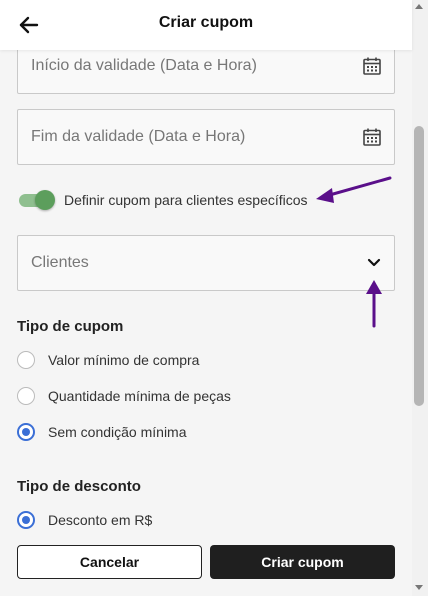 The width and height of the screenshot is (428, 596). What do you see at coordinates (419, 266) in the screenshot?
I see `scroll-thumb` at bounding box center [419, 266].